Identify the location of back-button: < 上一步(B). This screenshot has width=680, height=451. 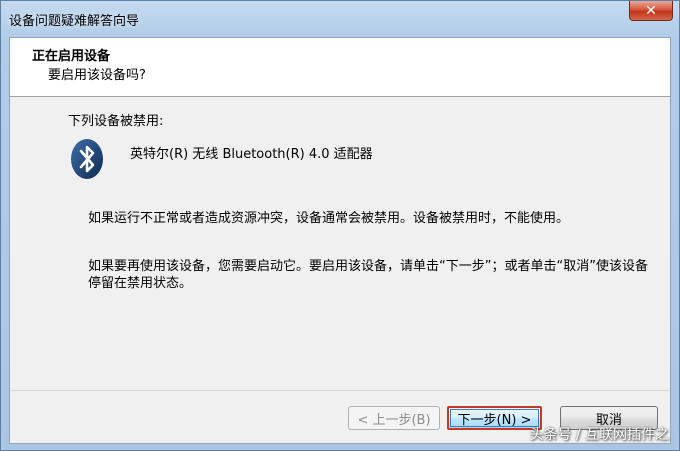
(394, 418).